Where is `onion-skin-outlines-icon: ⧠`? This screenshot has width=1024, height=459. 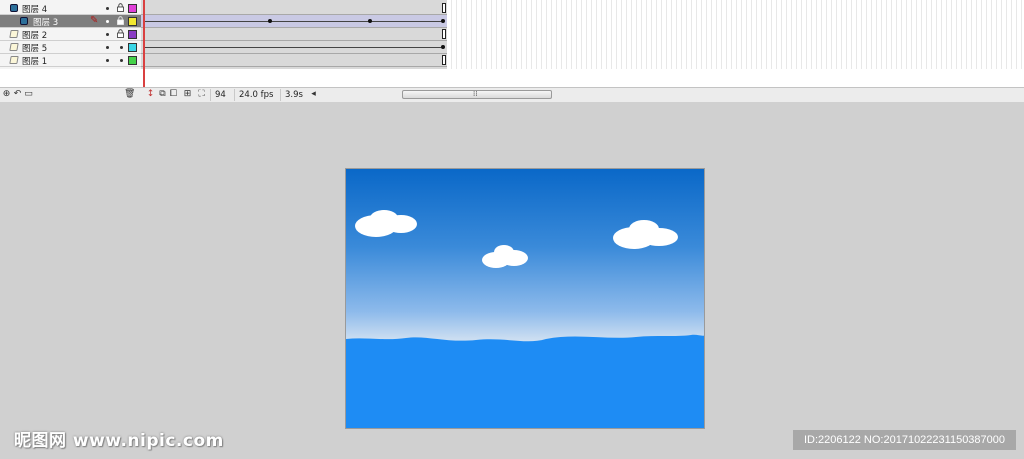
onion-skin-outlines-icon: ⧠ is located at coordinates (173, 94).